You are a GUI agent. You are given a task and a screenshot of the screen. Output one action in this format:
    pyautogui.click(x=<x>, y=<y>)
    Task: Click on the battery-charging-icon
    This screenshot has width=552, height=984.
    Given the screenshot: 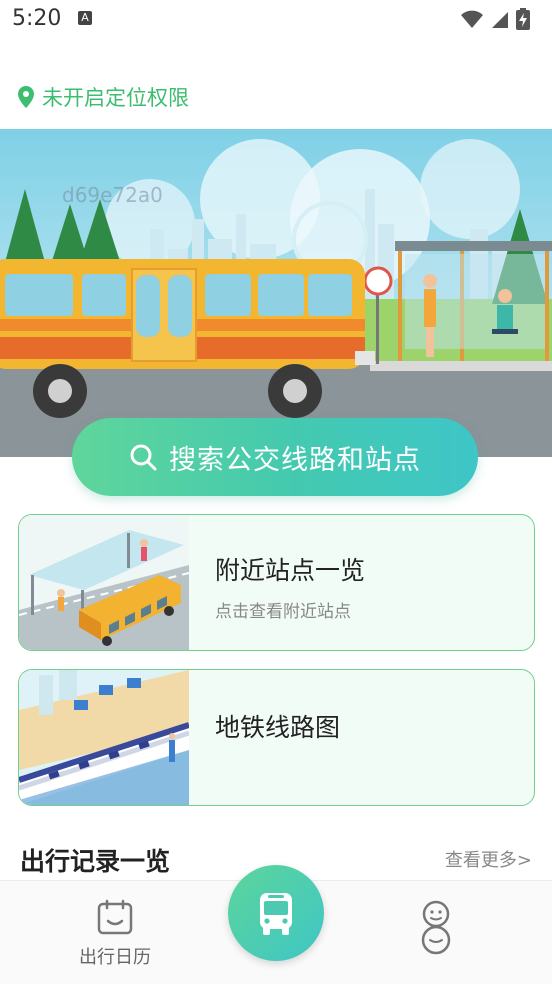 What is the action you would take?
    pyautogui.click(x=523, y=19)
    